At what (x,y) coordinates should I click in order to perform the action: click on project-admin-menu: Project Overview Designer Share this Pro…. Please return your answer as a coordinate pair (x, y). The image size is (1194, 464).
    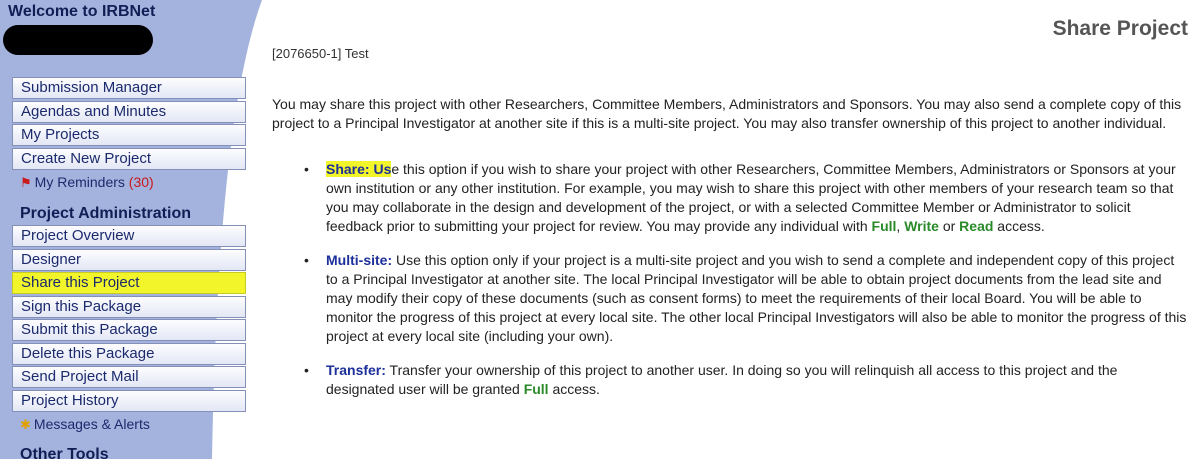
    Looking at the image, I should click on (129, 330).